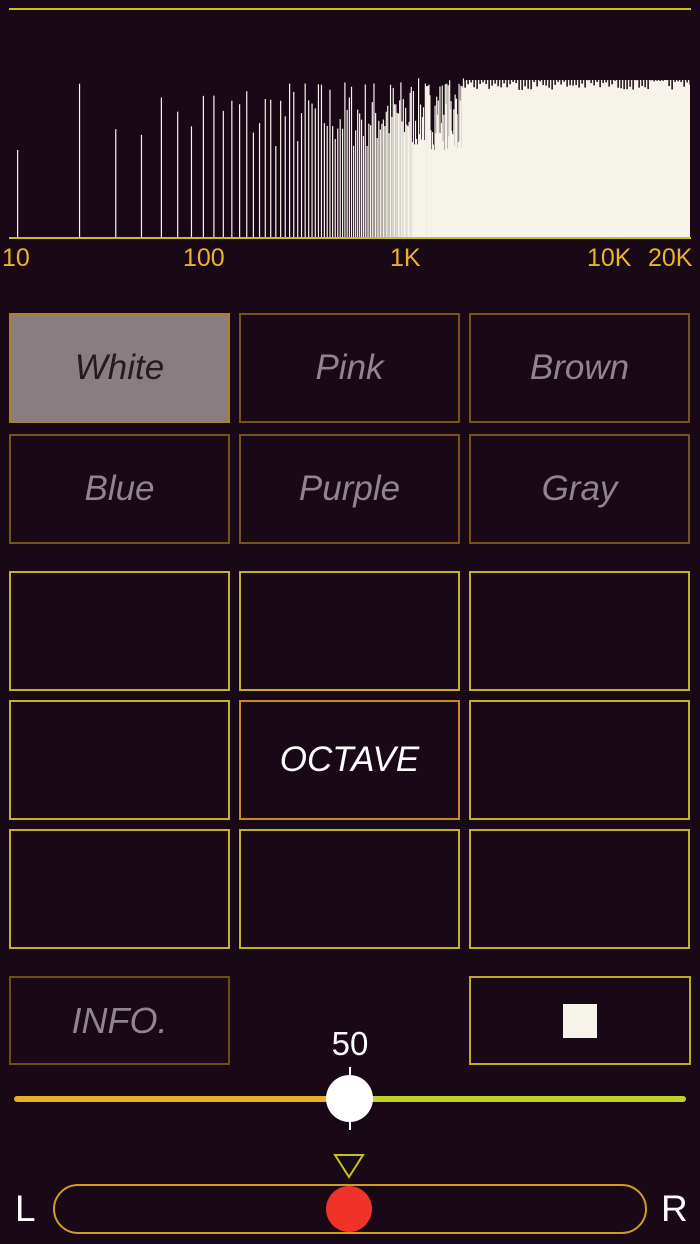 Image resolution: width=700 pixels, height=1244 pixels. I want to click on volume-slider-knob, so click(349, 1098).